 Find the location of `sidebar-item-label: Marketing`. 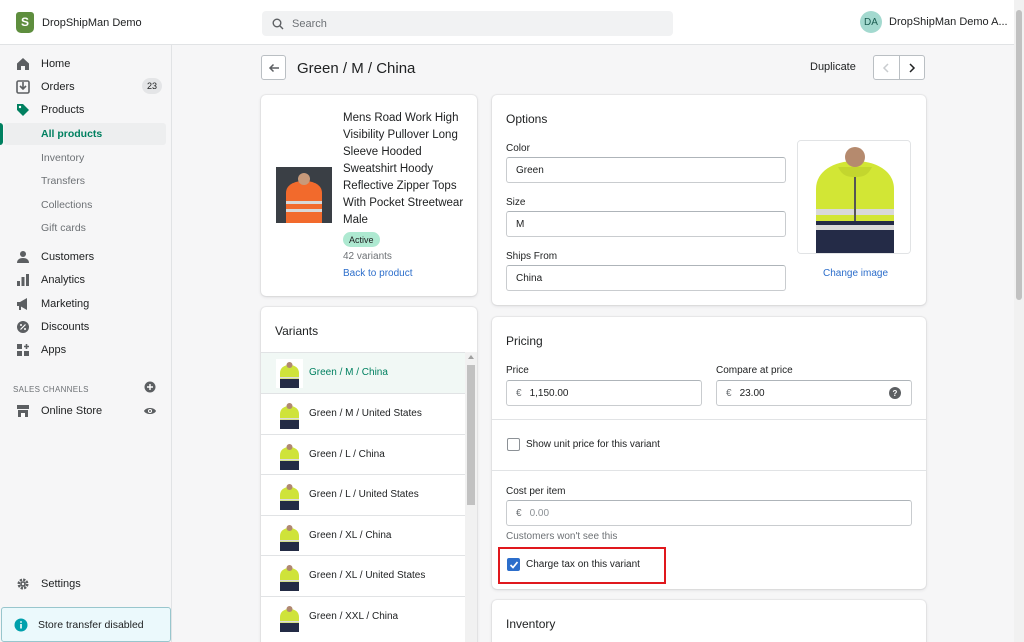

sidebar-item-label: Marketing is located at coordinates (65, 304).